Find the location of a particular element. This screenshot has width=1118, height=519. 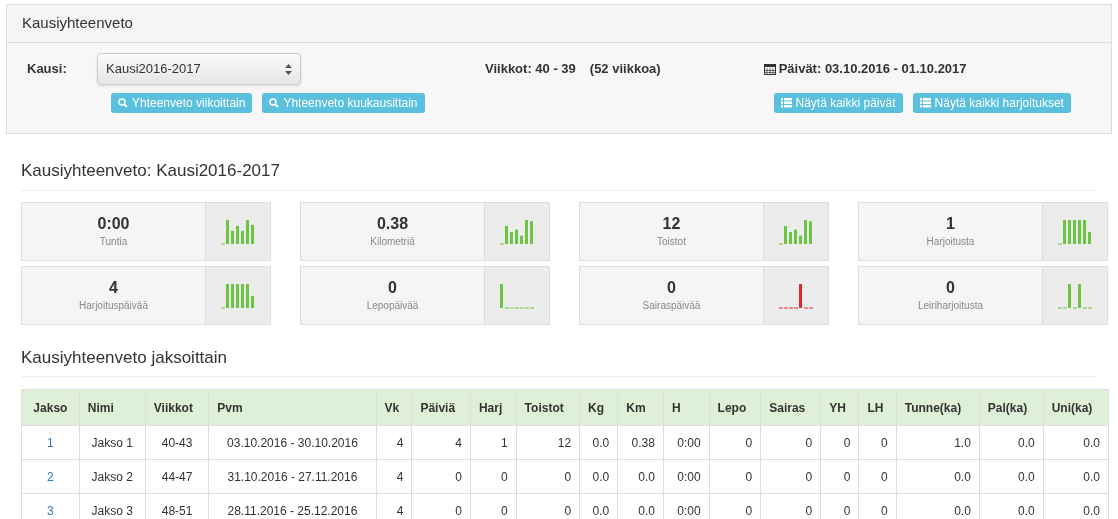

weeks-count: (52 viikkoa) is located at coordinates (625, 69).